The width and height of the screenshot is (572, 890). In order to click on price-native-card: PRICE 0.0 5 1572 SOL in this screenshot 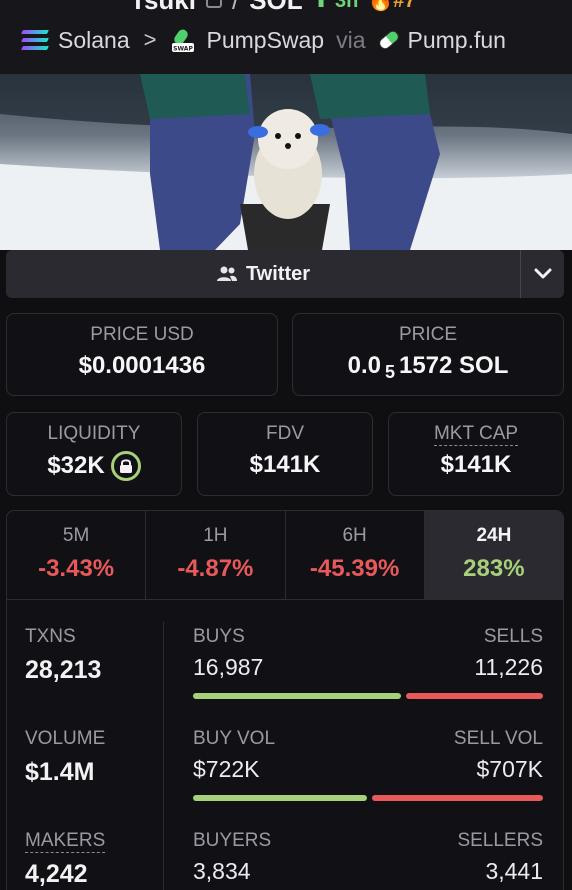, I will do `click(428, 354)`.